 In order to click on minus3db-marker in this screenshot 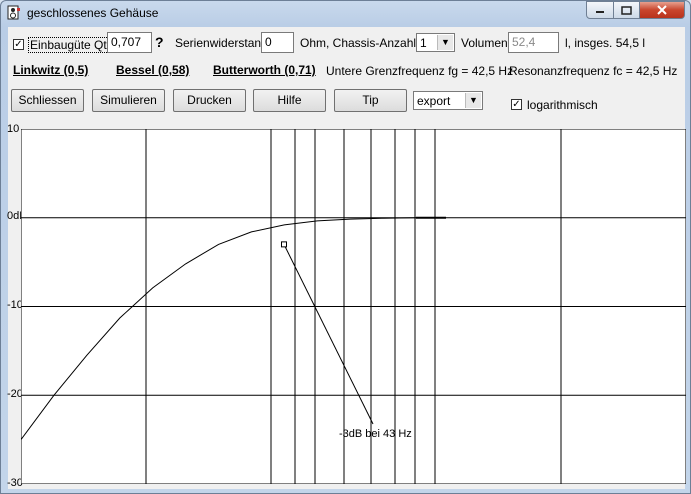, I will do `click(284, 244)`.